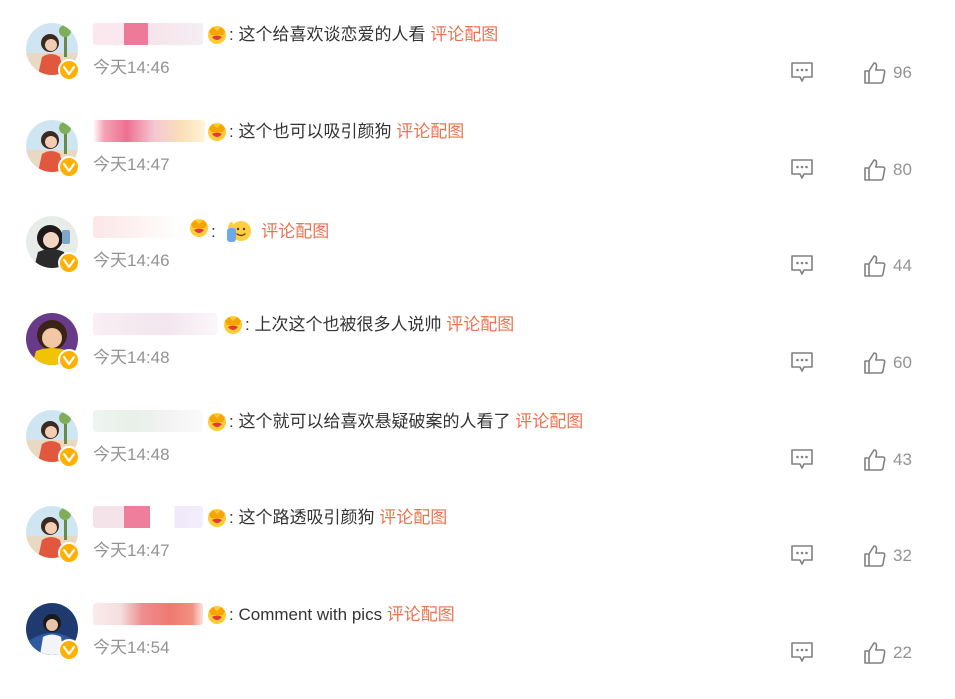  Describe the element at coordinates (477, 554) in the screenshot. I see `comment-item: : 这个路透吸引颜狗 评论配图 今天14:47 32` at that location.